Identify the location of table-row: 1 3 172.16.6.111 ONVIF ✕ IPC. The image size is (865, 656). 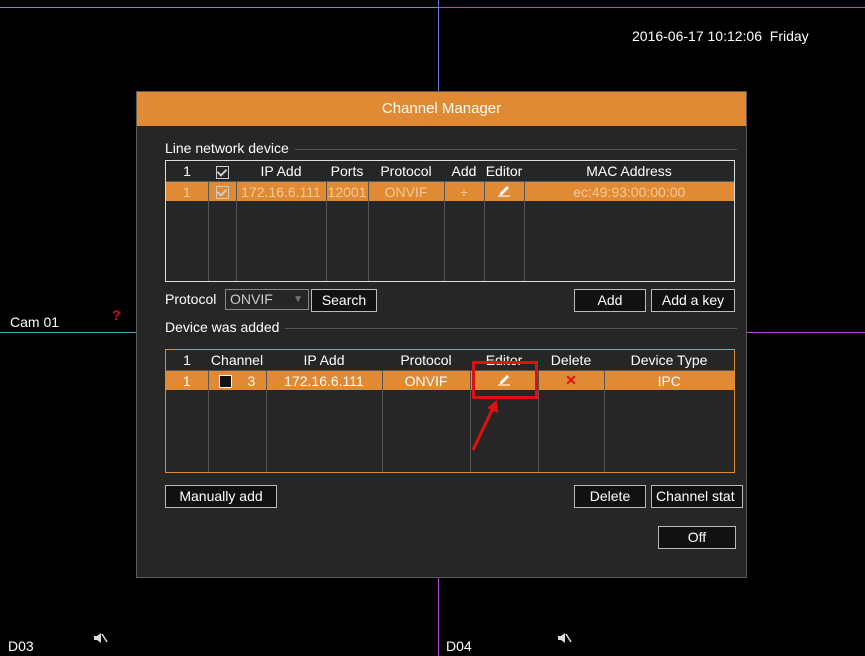
(450, 380).